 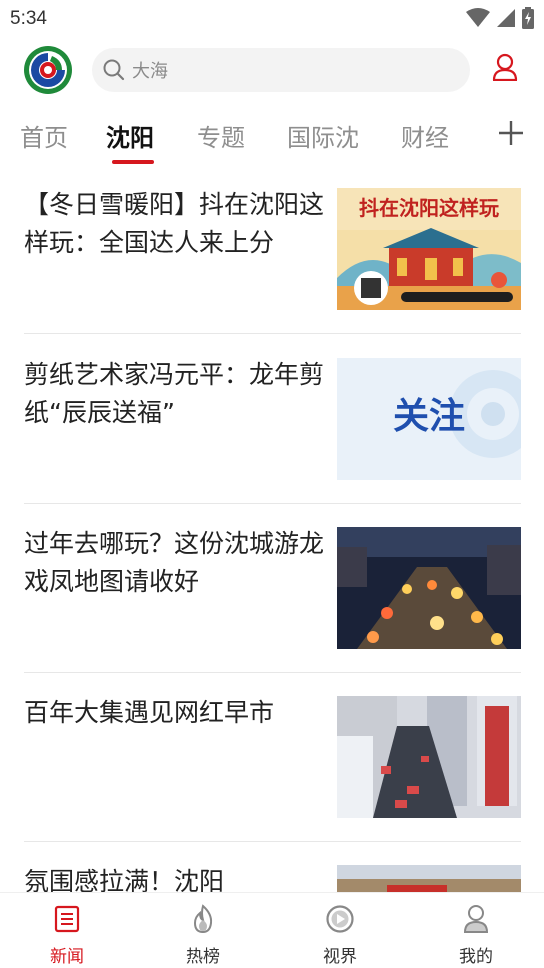 I want to click on nav-mine: 我的, so click(x=476, y=935).